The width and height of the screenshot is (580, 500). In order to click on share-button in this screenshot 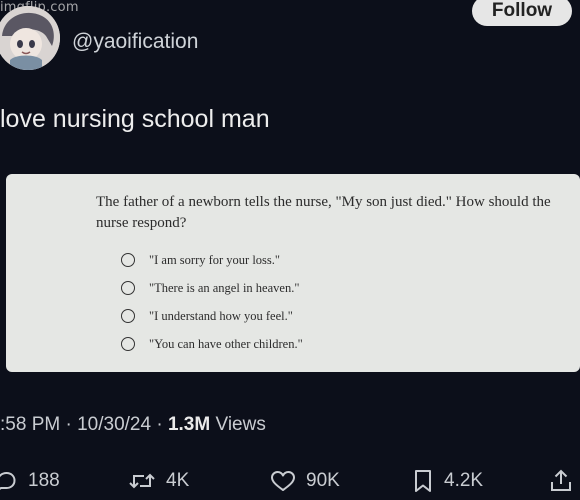, I will do `click(561, 481)`.